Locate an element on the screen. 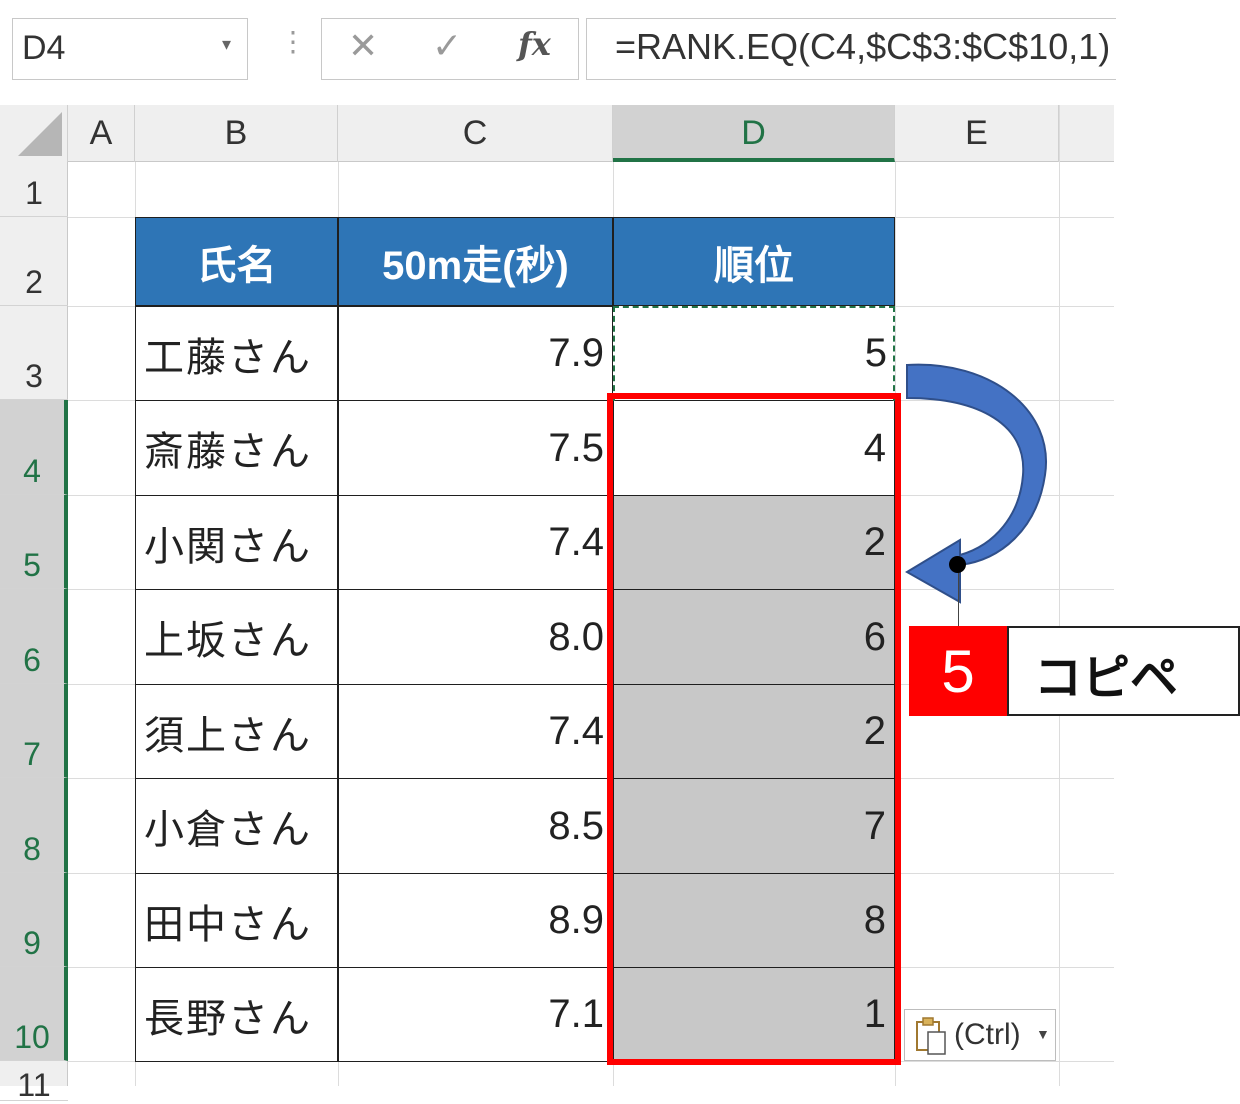 The height and width of the screenshot is (1104, 1240). column-header-e: E is located at coordinates (977, 133).